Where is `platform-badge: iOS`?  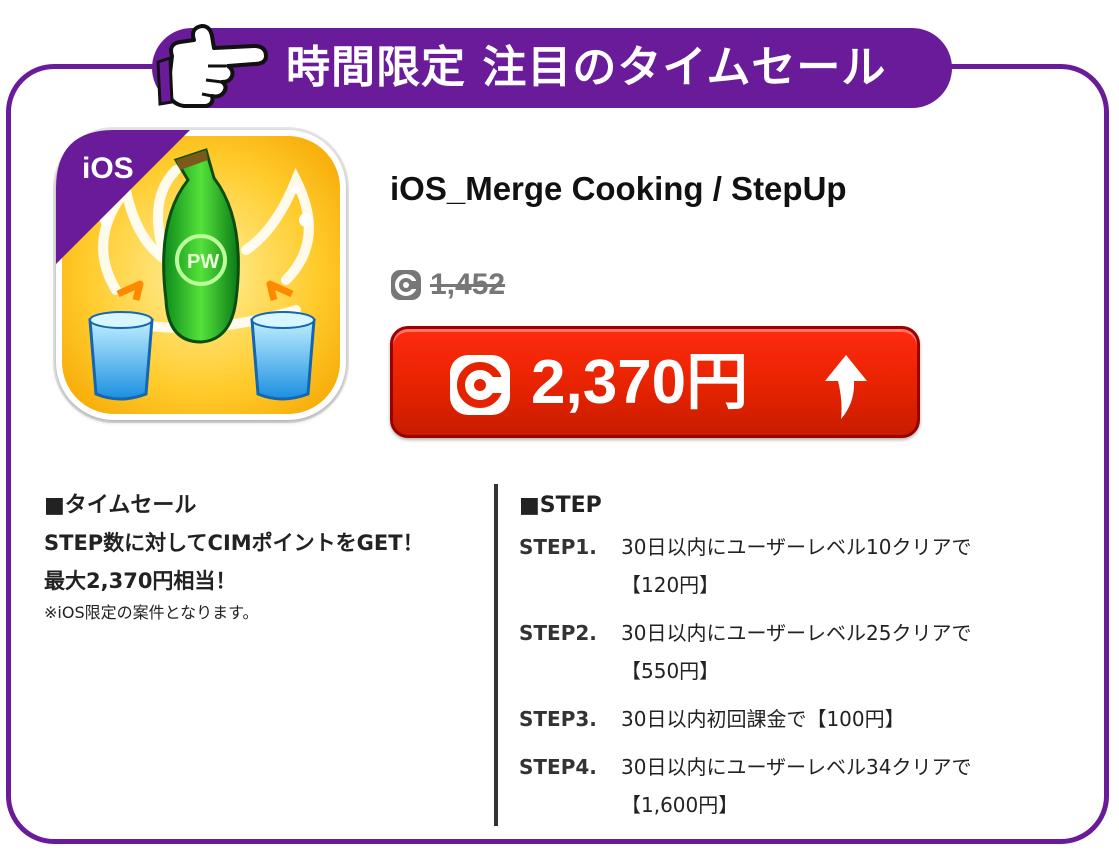
platform-badge: iOS is located at coordinates (108, 168).